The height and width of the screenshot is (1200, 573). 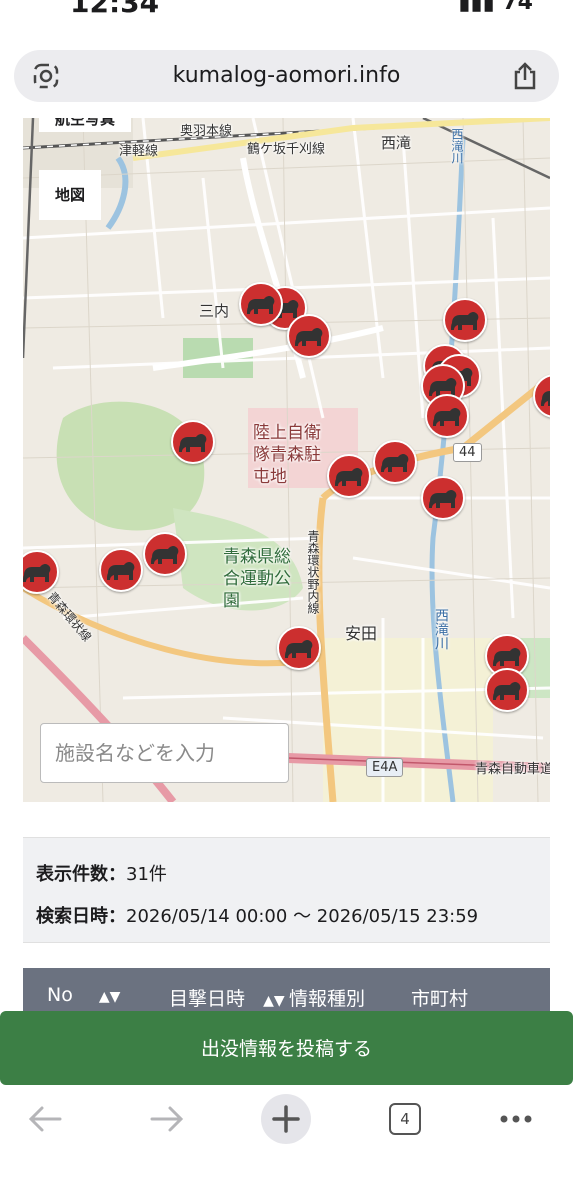 What do you see at coordinates (517, 7) in the screenshot?
I see `battery-level: 74` at bounding box center [517, 7].